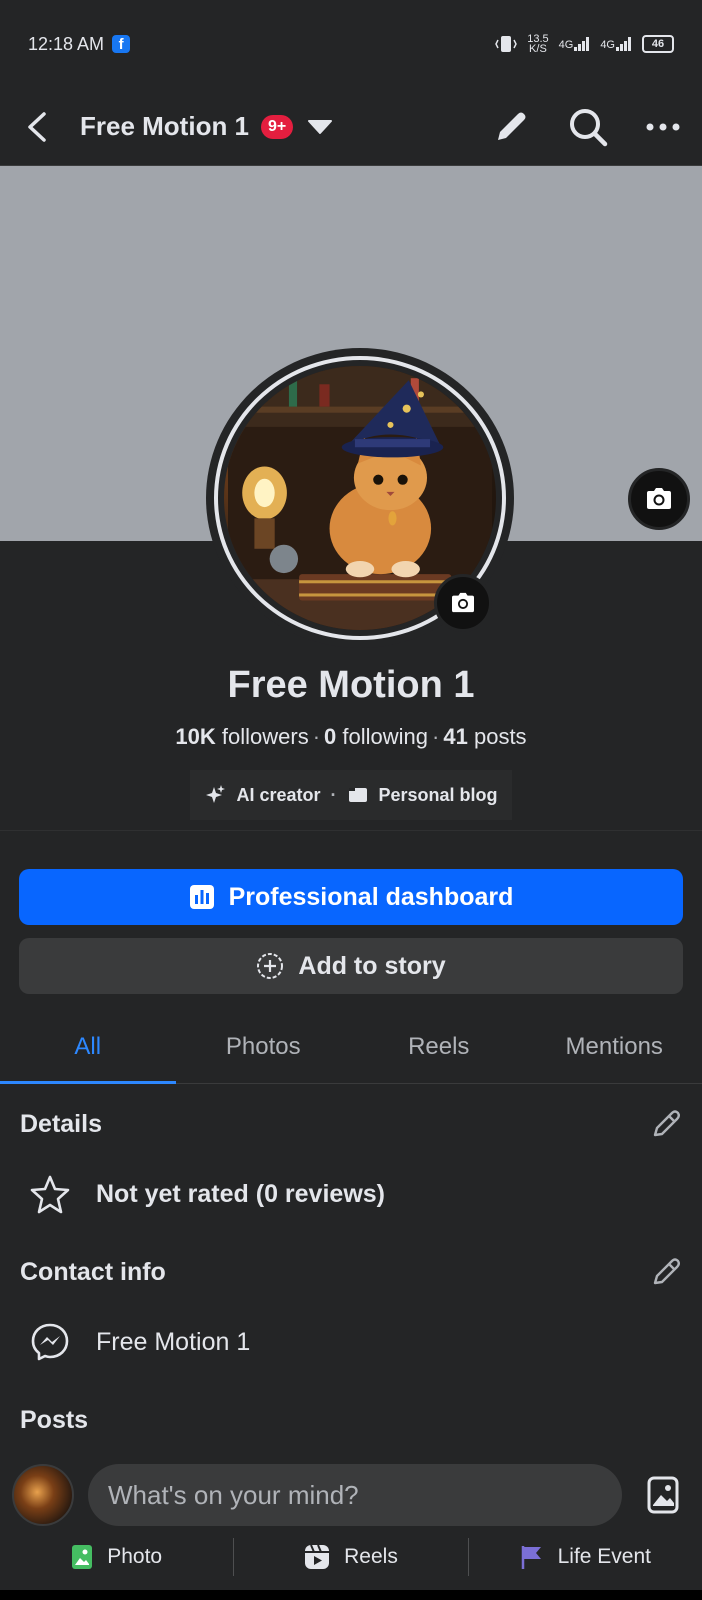  What do you see at coordinates (121, 44) in the screenshot?
I see `facebook-notification-icon: f` at bounding box center [121, 44].